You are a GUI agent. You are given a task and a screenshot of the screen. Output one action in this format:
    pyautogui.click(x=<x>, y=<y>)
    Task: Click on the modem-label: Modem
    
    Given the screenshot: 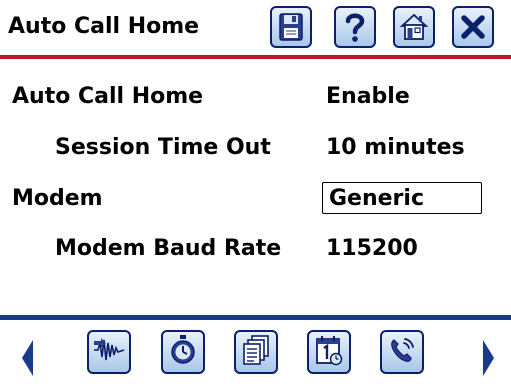 What is the action you would take?
    pyautogui.click(x=57, y=198)
    